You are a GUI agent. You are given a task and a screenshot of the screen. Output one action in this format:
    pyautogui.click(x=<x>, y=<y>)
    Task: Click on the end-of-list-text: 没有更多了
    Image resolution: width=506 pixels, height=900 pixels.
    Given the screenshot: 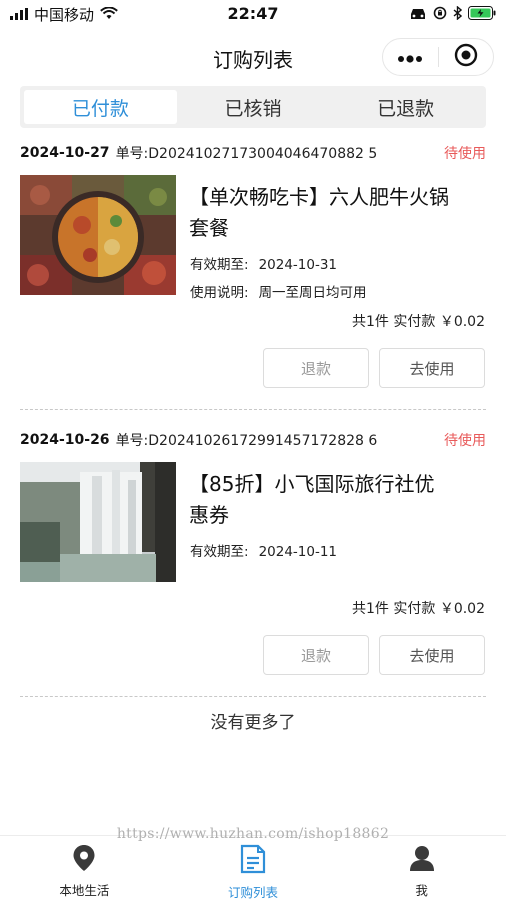 What is the action you would take?
    pyautogui.click(x=253, y=723)
    